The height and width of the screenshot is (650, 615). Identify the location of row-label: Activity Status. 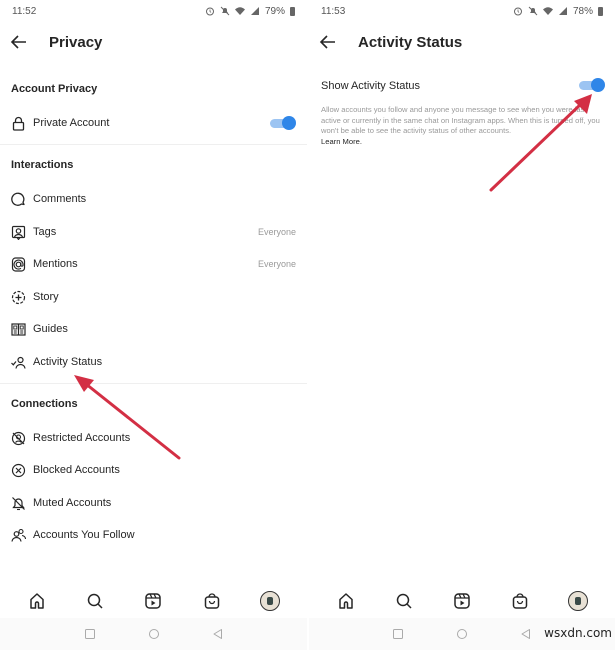
(68, 362).